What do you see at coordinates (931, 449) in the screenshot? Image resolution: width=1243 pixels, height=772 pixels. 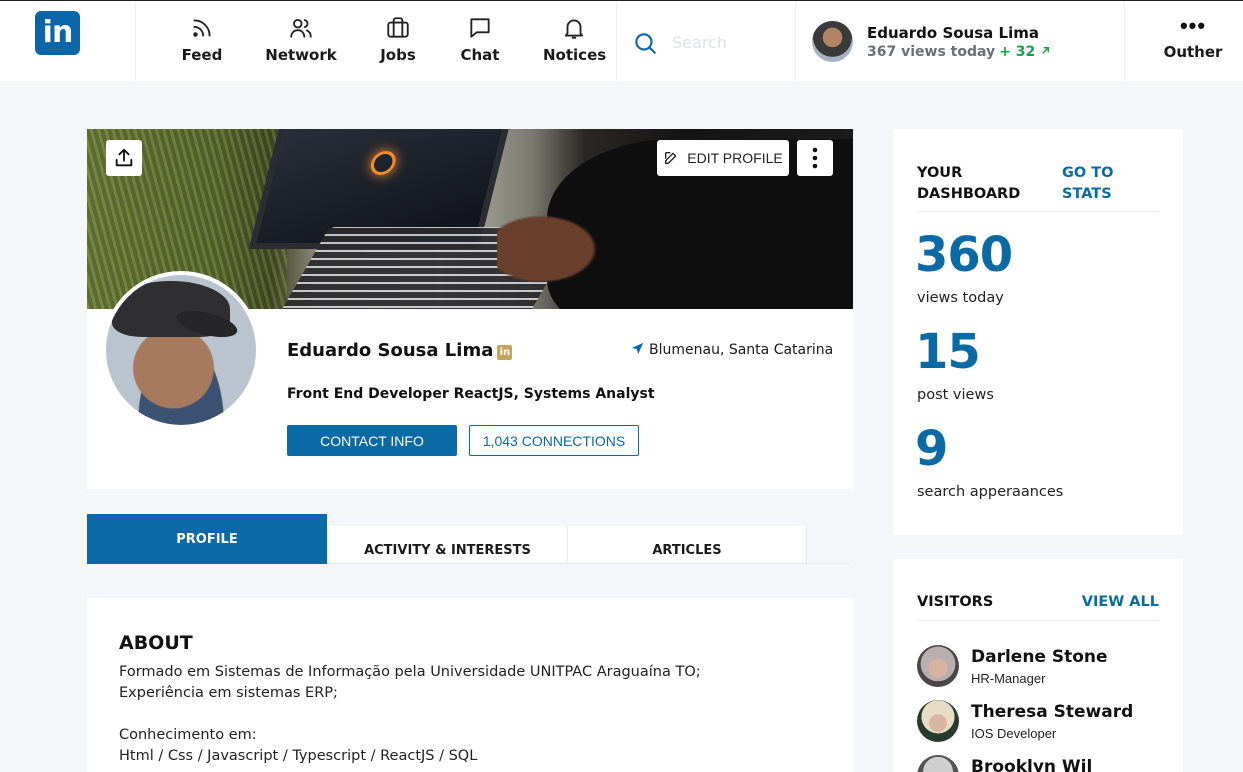 I see `stat-search-appearances-value: 9` at bounding box center [931, 449].